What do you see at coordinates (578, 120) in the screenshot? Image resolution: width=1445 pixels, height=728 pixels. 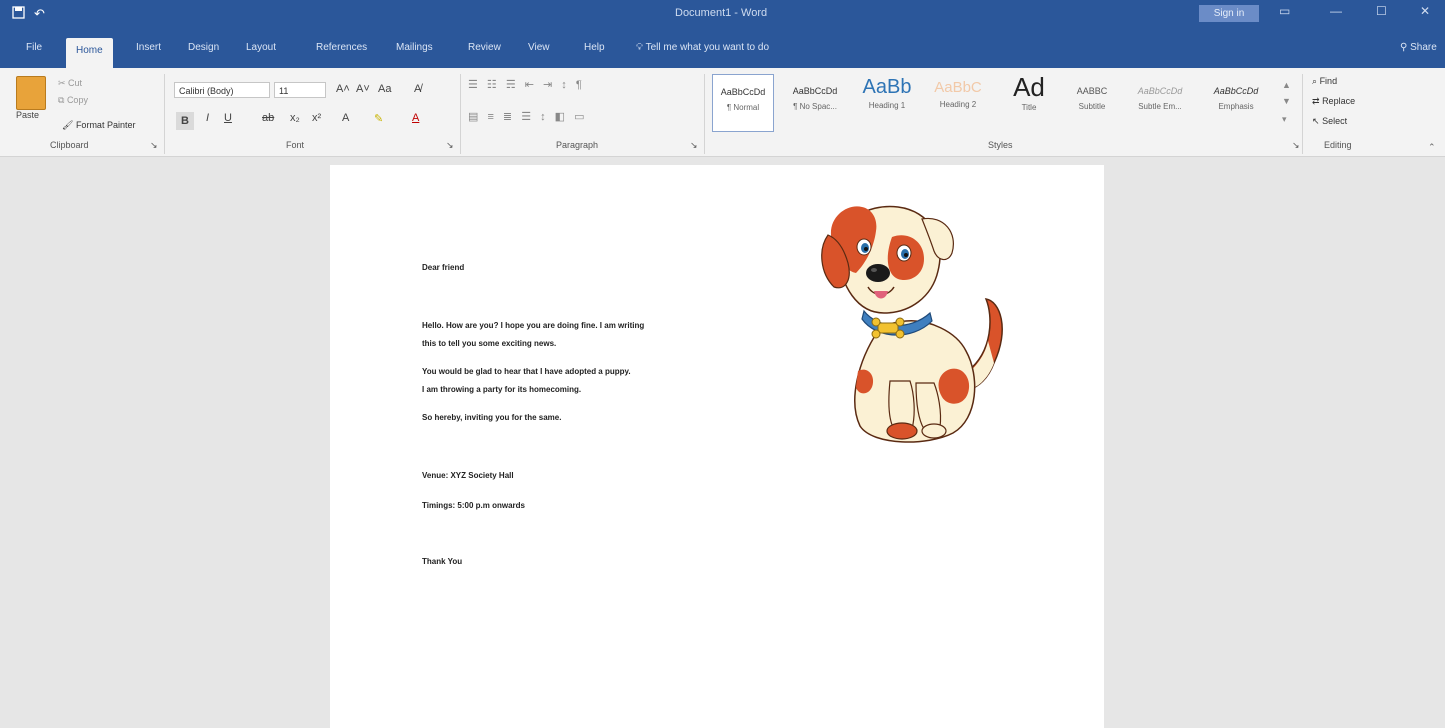 I see `paragraph-align-buttons: ▤ ≡ ≣ ☰ ↕ ◧ ▭` at bounding box center [578, 120].